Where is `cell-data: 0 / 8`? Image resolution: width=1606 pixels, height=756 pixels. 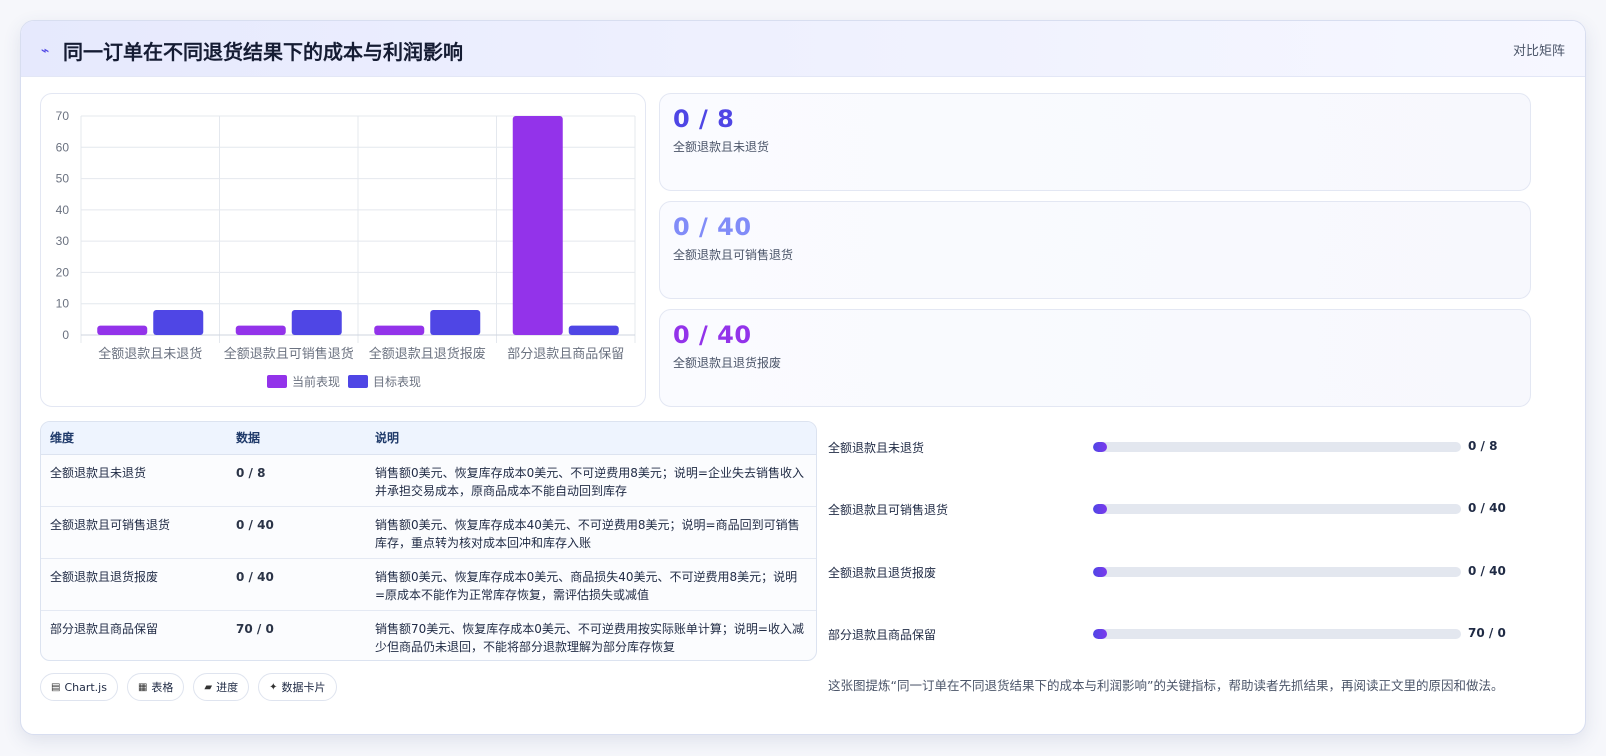 cell-data: 0 / 8 is located at coordinates (296, 480).